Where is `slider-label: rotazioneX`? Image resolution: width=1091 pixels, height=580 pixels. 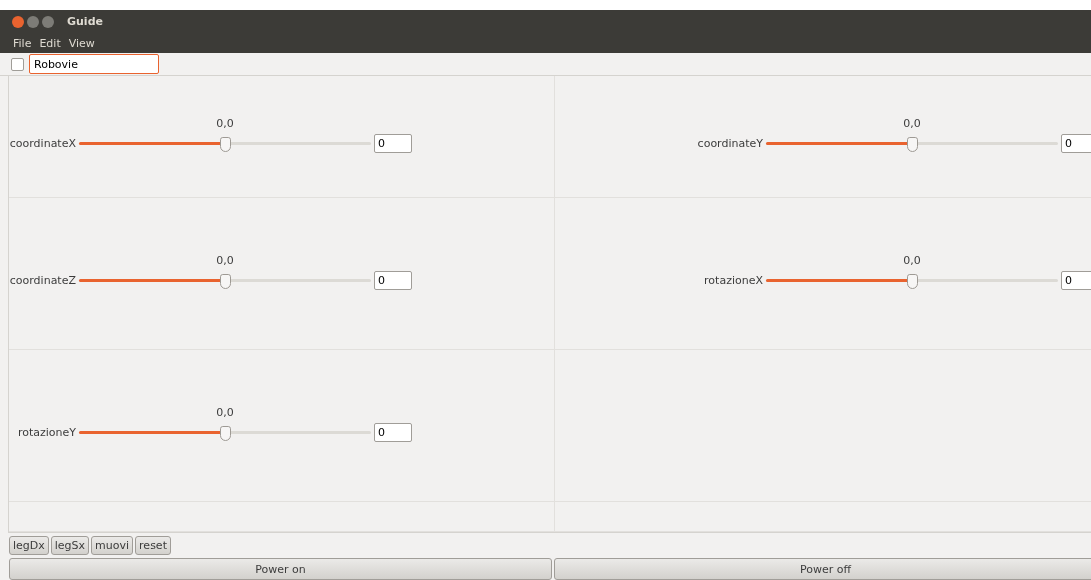
slider-label: rotazioneX is located at coordinates (733, 280).